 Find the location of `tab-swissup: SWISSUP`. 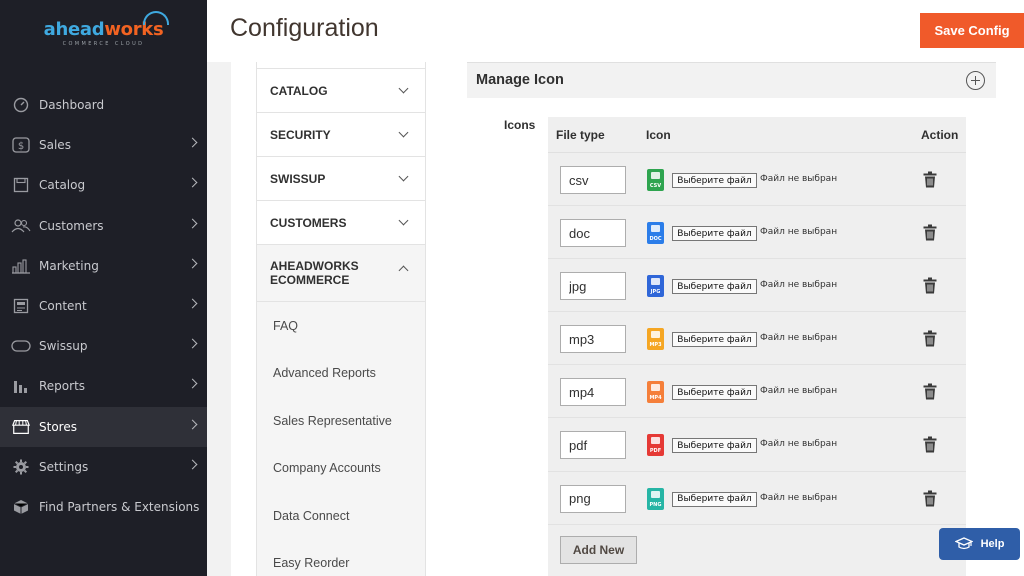

tab-swissup: SWISSUP is located at coordinates (341, 179).